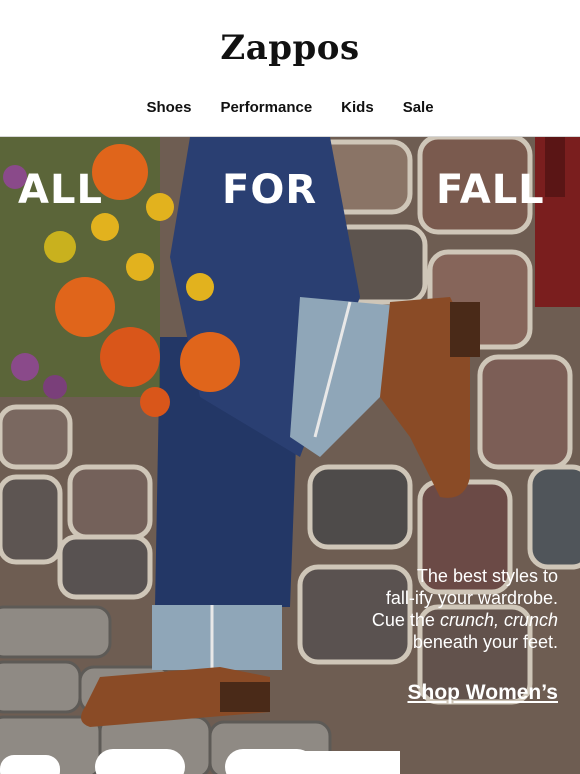 The image size is (580, 774). What do you see at coordinates (270, 190) in the screenshot?
I see `headline-word-for: FOR` at bounding box center [270, 190].